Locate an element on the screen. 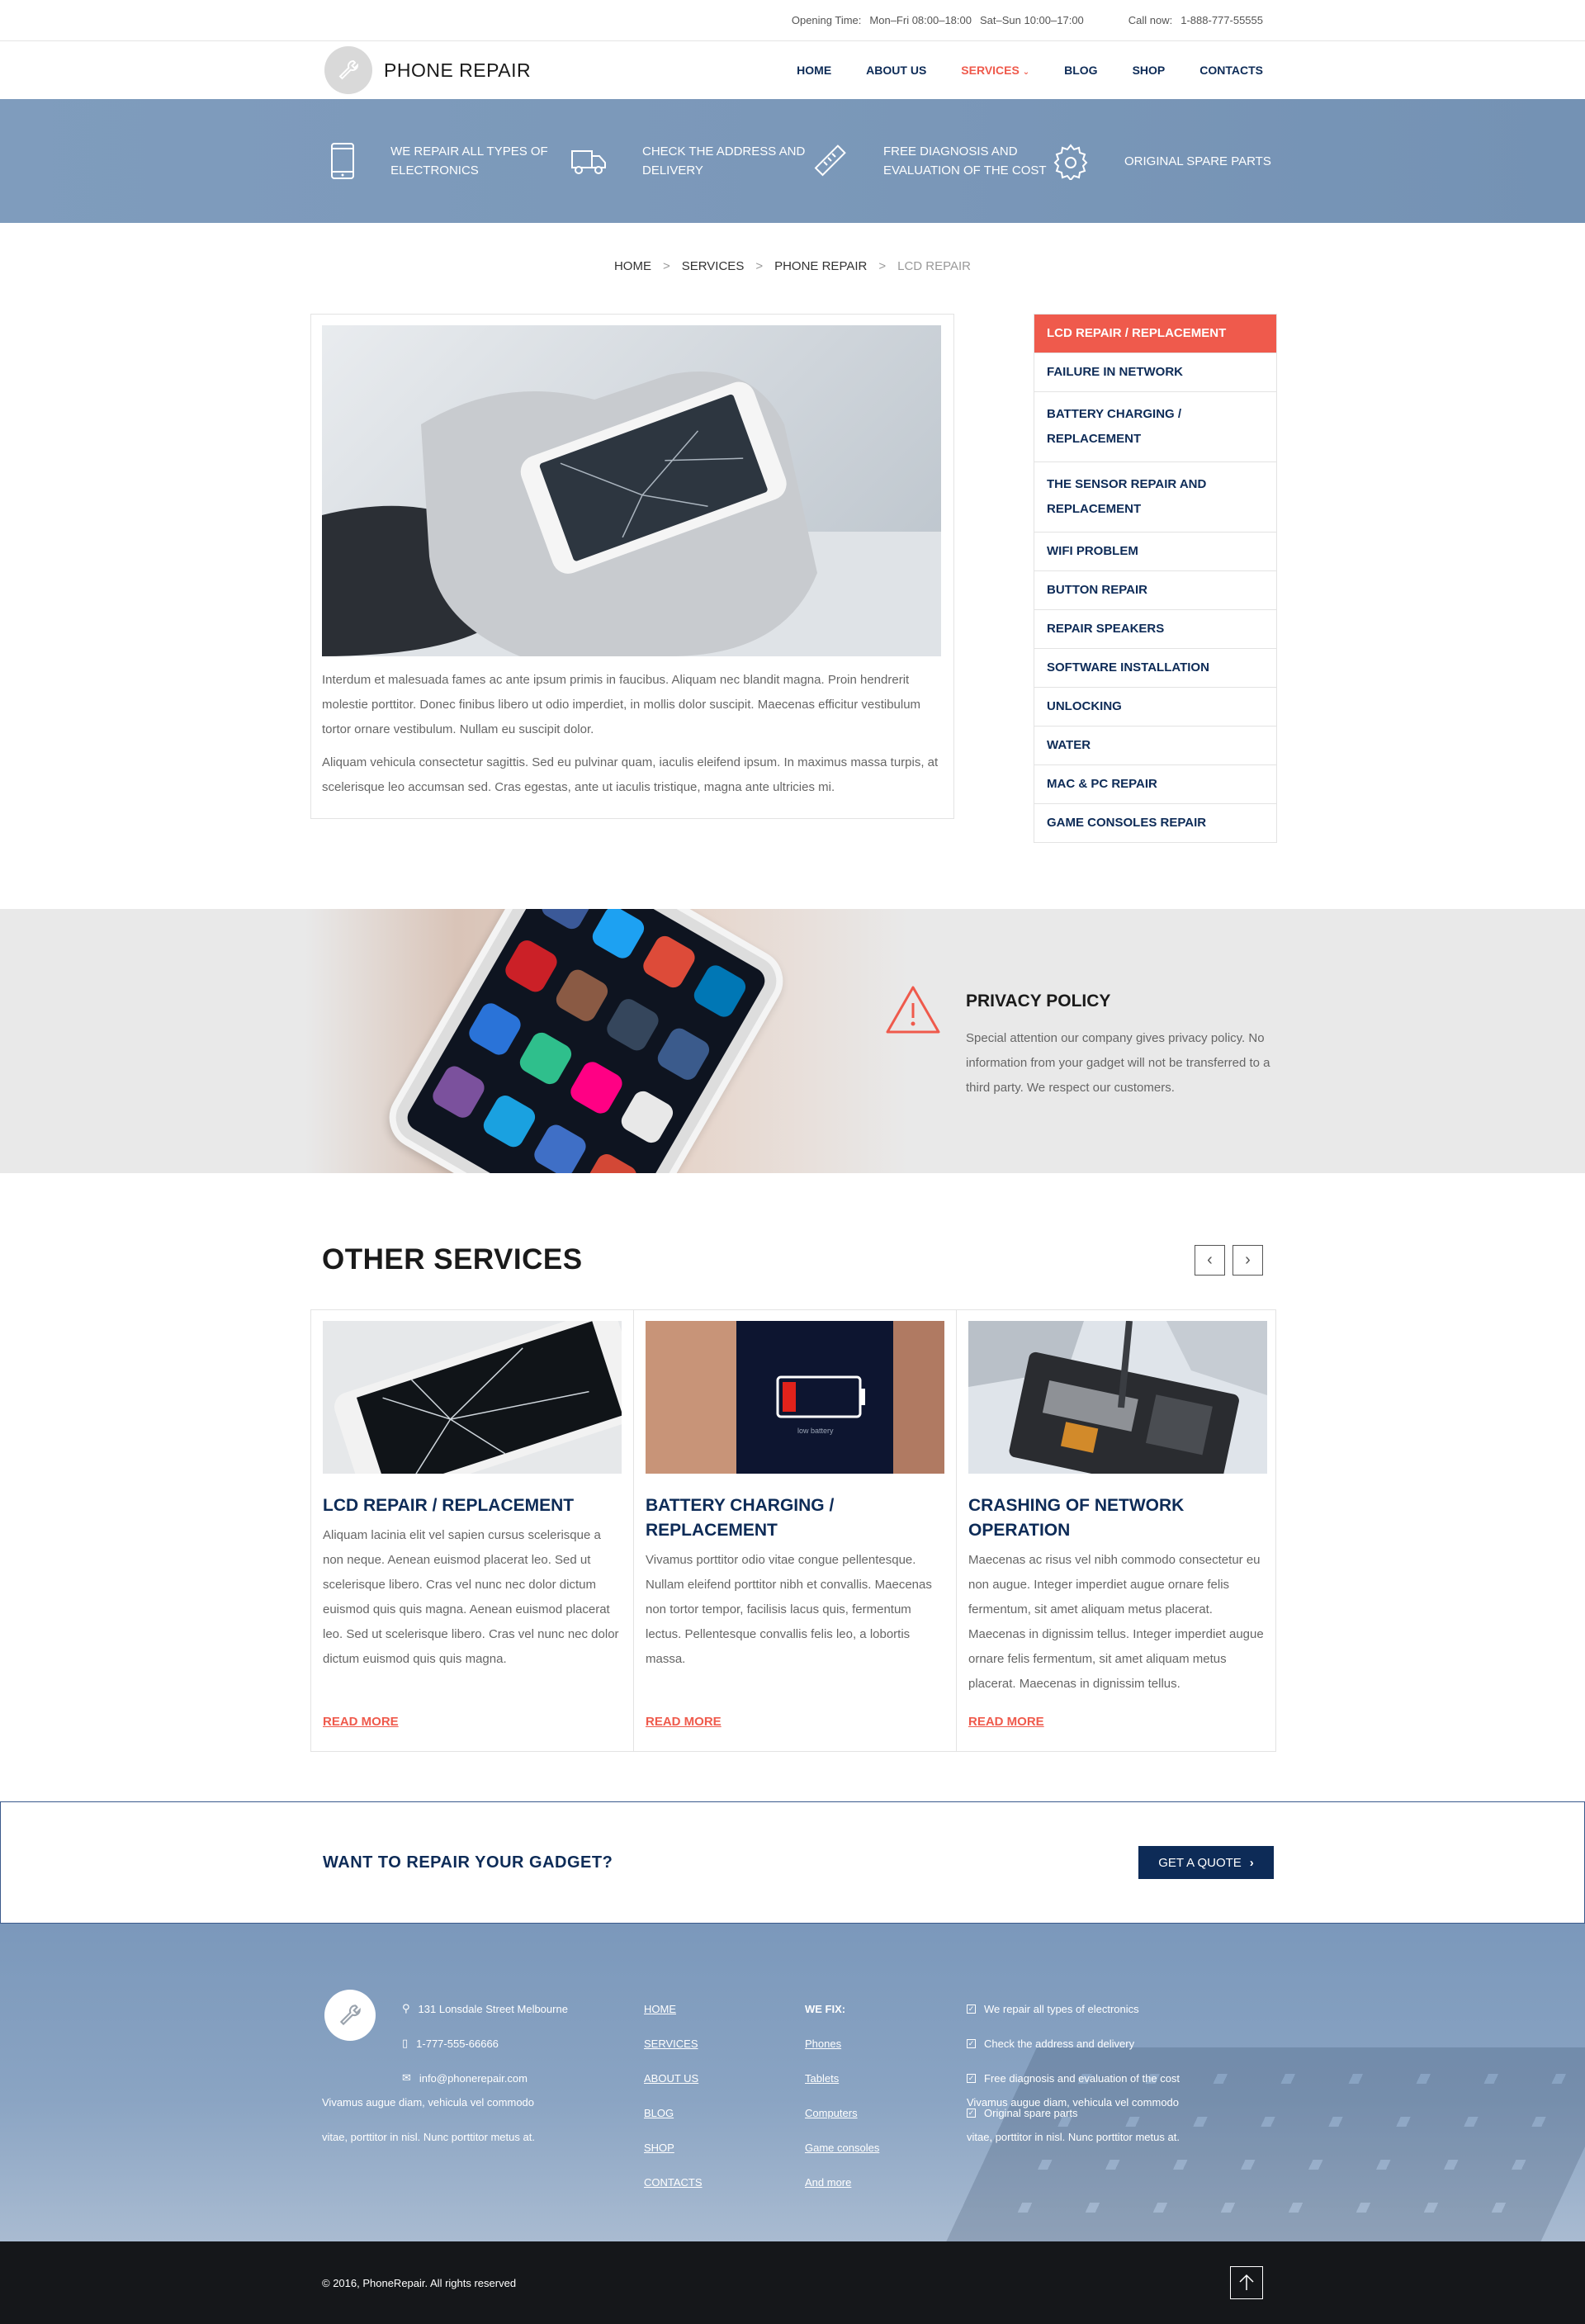  side-item-repair-speakers: REPAIR SPEAKERS is located at coordinates (1155, 628).